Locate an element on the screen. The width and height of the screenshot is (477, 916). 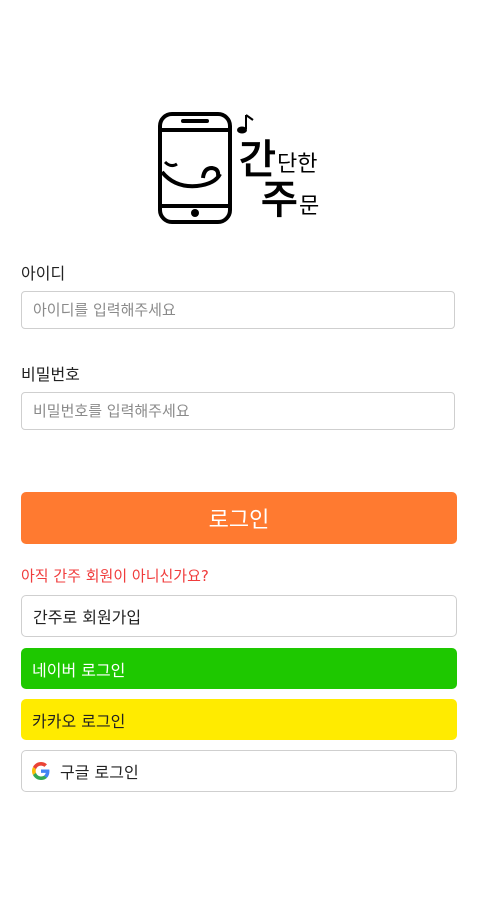
logo-char-dan-han: 단한 is located at coordinates (297, 164).